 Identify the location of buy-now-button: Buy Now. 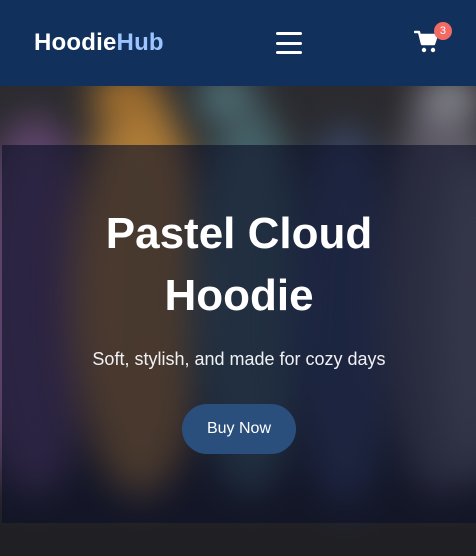
(239, 429).